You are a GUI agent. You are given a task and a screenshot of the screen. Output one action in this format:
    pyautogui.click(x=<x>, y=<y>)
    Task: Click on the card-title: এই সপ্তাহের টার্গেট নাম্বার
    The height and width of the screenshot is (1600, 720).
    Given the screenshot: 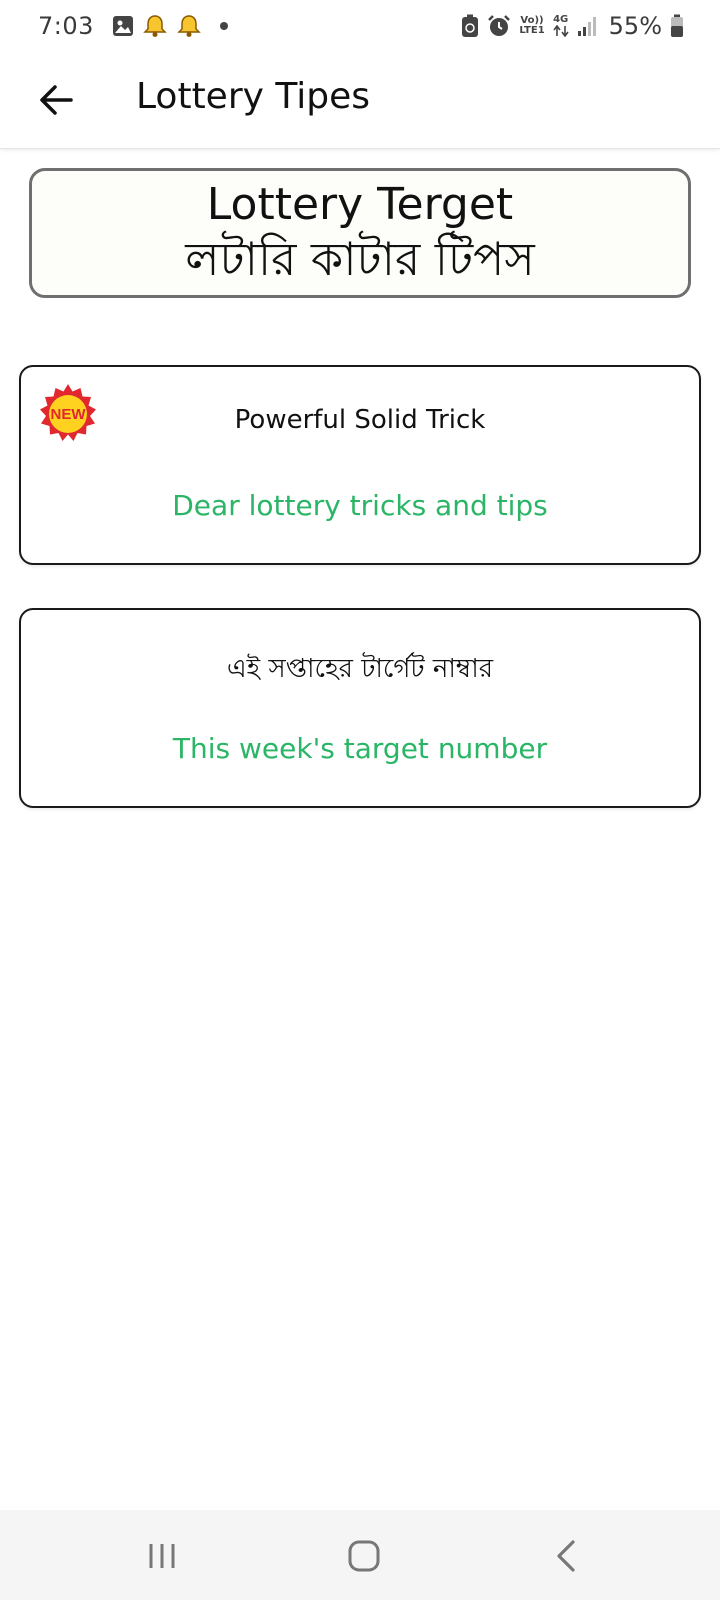 What is the action you would take?
    pyautogui.click(x=360, y=669)
    